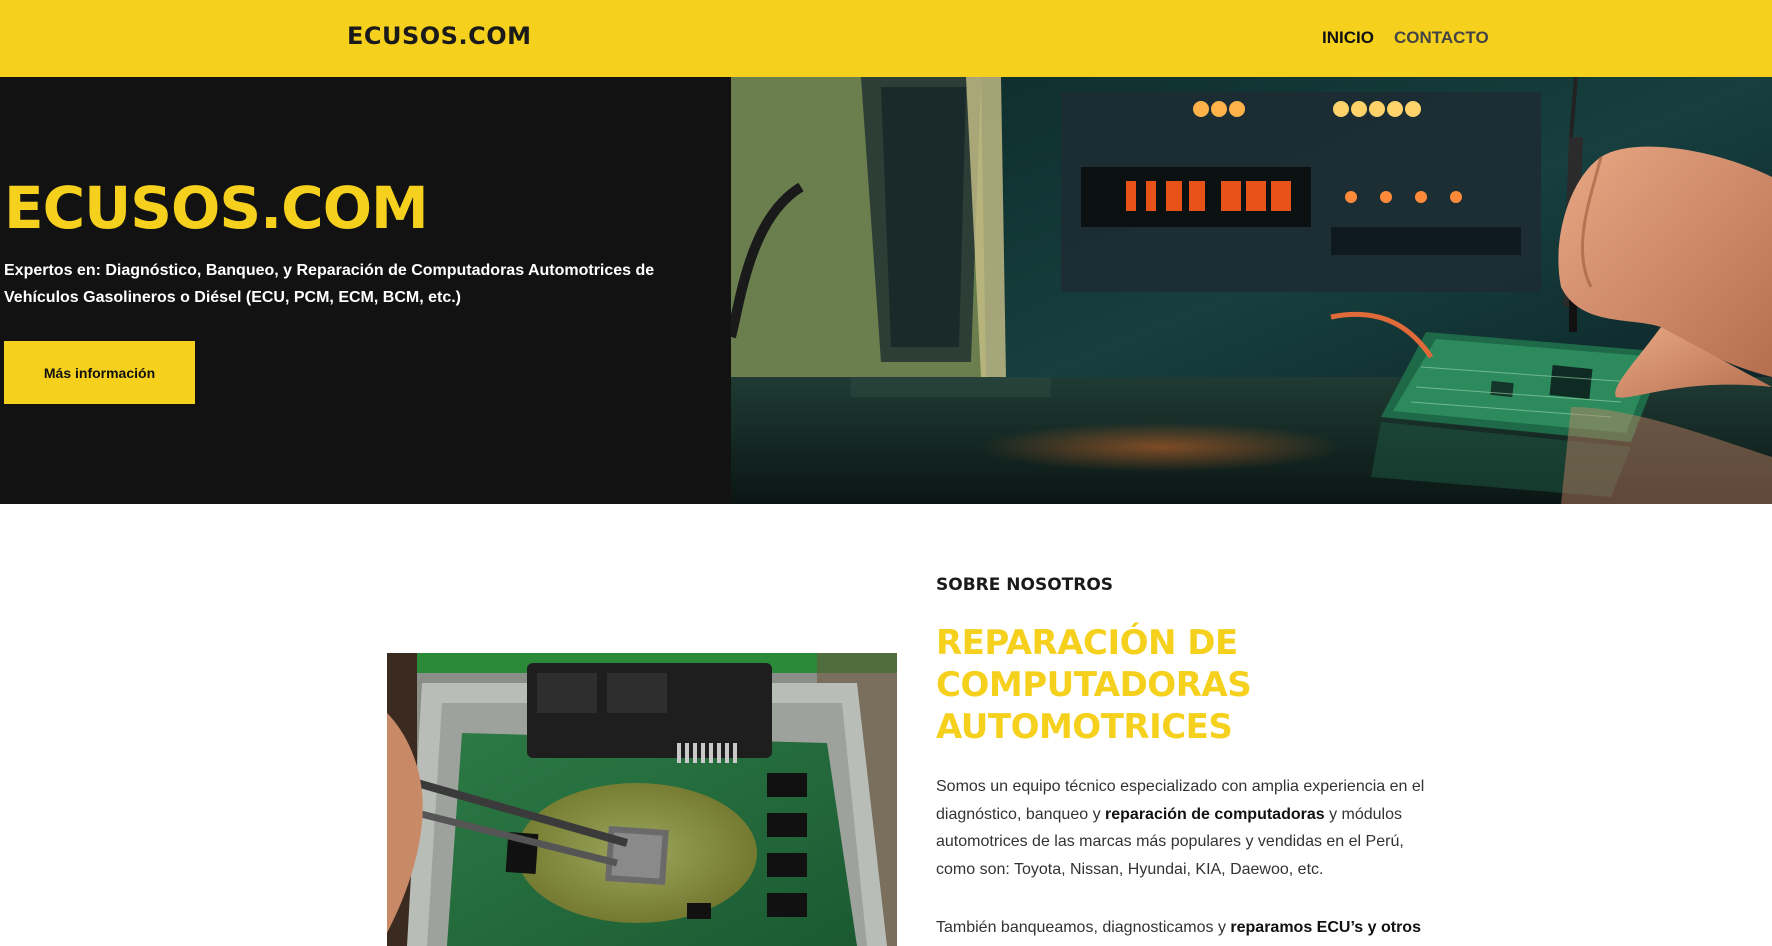  What do you see at coordinates (1083, 927) in the screenshot?
I see `about-p2-text: También banqueamos, diagnosticamos y` at bounding box center [1083, 927].